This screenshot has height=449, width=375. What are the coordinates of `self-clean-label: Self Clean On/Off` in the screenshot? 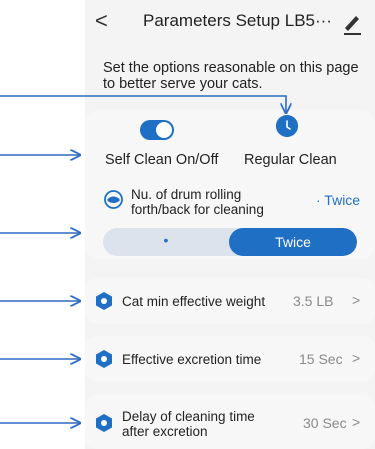 It's located at (162, 160).